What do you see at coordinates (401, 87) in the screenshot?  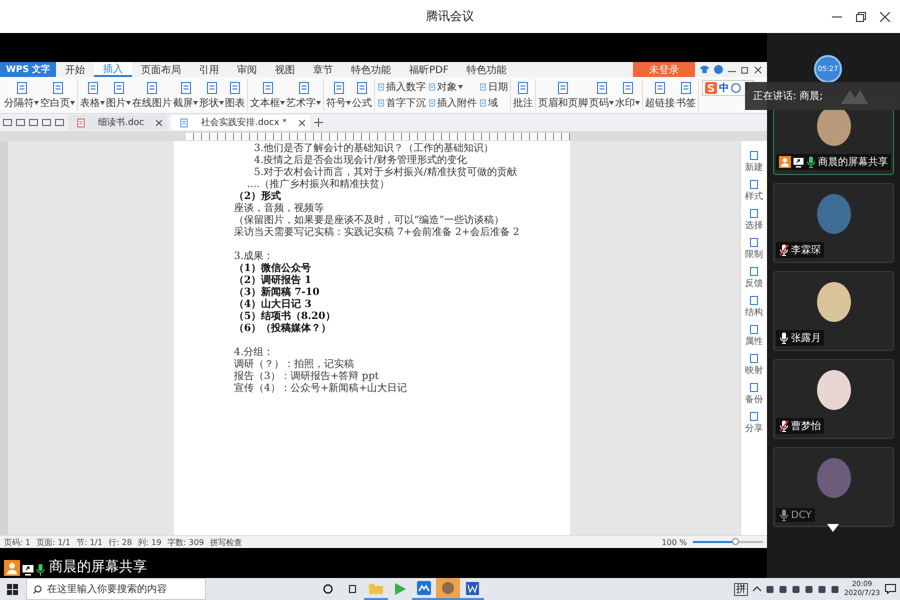 I see `toolbar-button: 插入数字` at bounding box center [401, 87].